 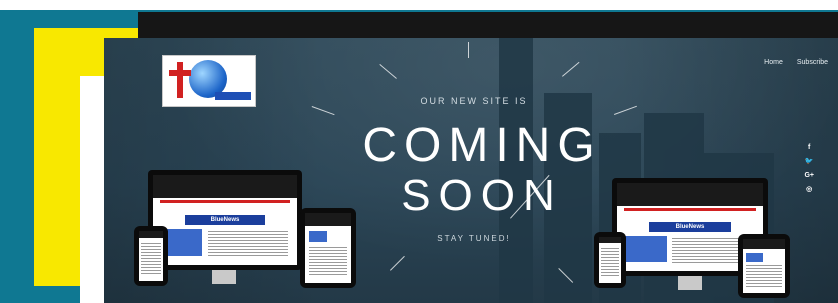 What do you see at coordinates (488, 25) in the screenshot?
I see `top-black-bar` at bounding box center [488, 25].